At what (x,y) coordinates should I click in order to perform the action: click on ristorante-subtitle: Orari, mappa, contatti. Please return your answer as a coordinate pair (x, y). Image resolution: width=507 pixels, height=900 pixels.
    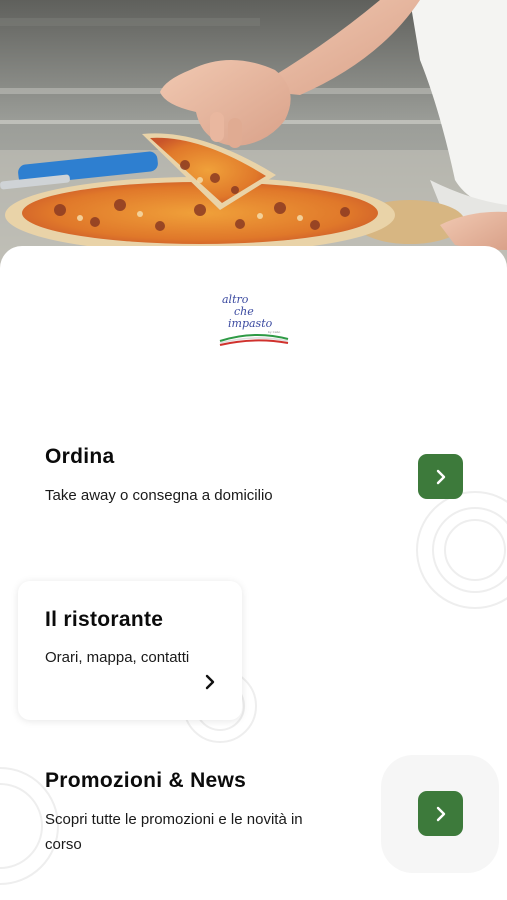
    Looking at the image, I should click on (117, 657).